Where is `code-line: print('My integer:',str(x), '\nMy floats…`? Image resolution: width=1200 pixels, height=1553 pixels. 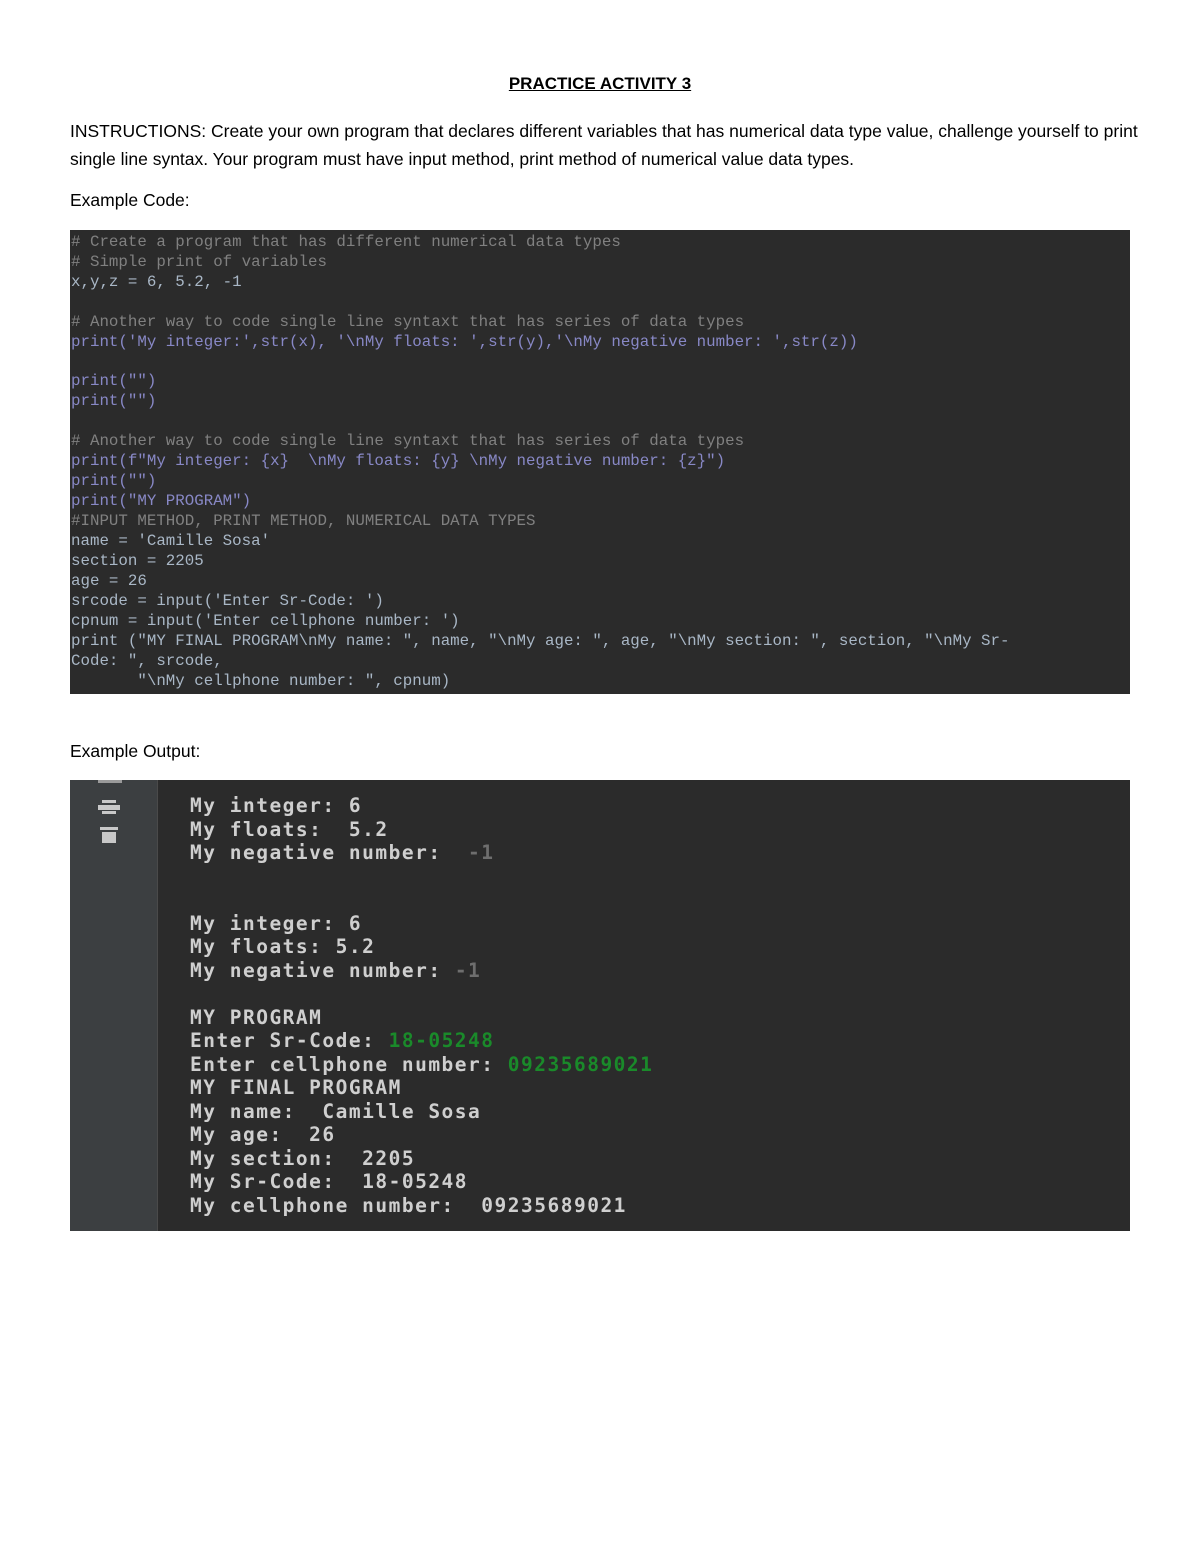 code-line: print('My integer:',str(x), '\nMy floats… is located at coordinates (464, 341).